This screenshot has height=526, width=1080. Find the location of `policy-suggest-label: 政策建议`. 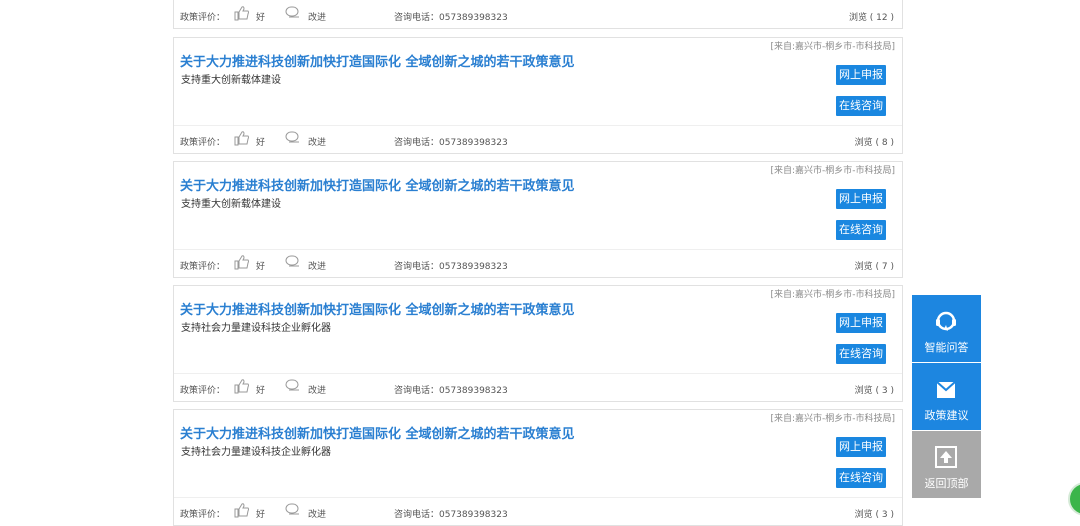

policy-suggest-label: 政策建议 is located at coordinates (946, 415).